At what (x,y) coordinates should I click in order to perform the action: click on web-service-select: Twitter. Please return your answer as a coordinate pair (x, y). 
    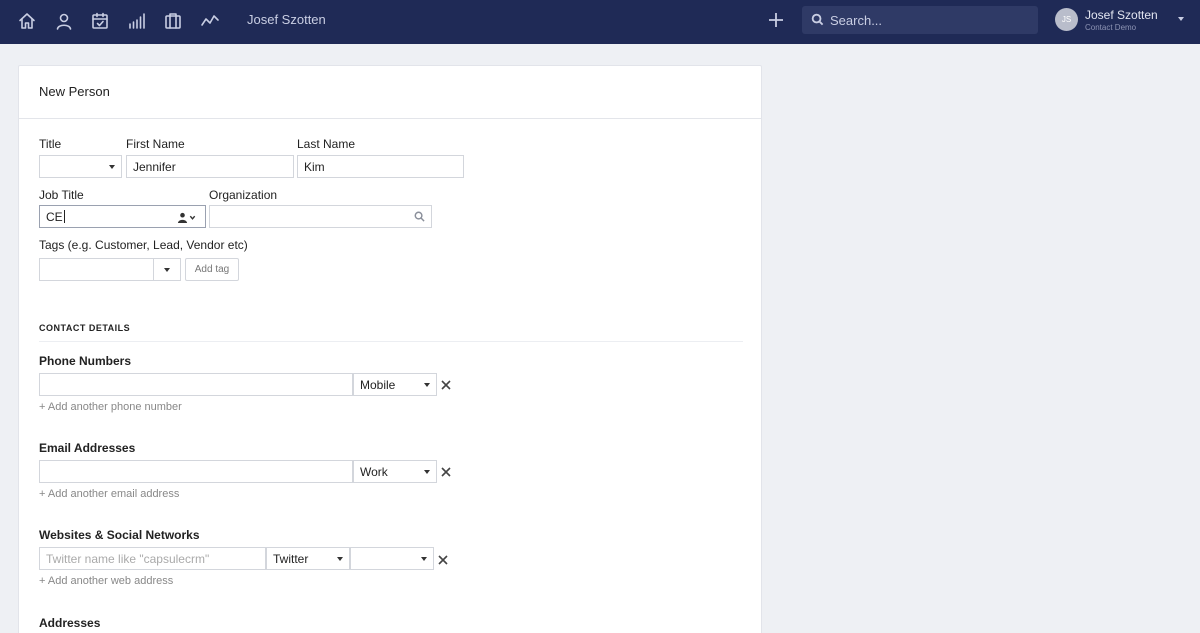
    Looking at the image, I should click on (308, 558).